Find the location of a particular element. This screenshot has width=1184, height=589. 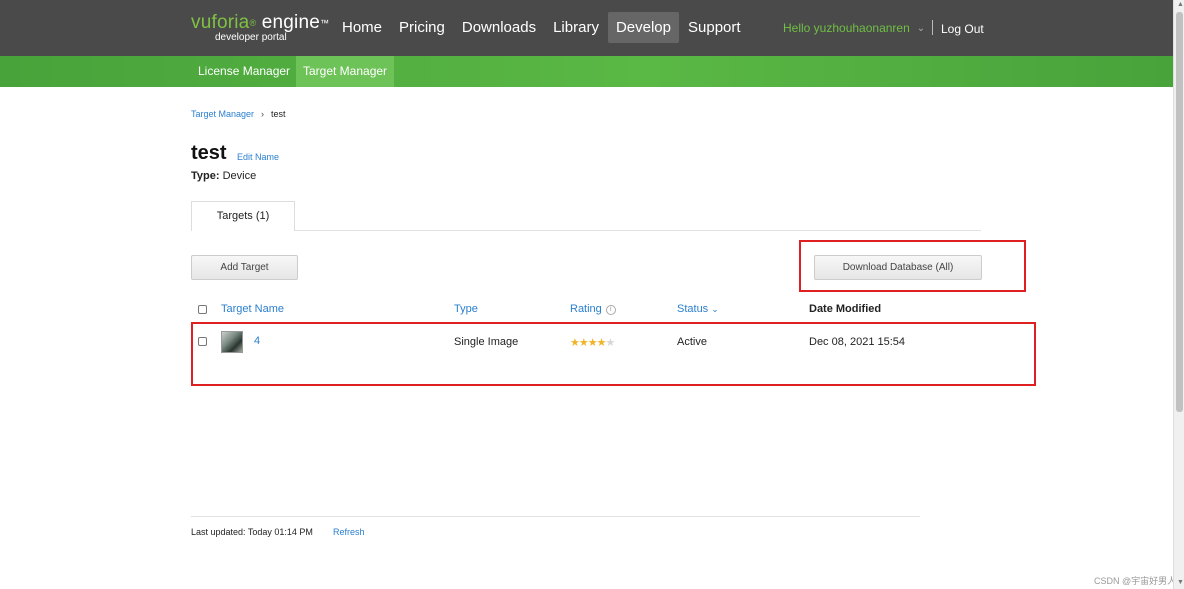

header-date-modified: Date Modified is located at coordinates (845, 309).